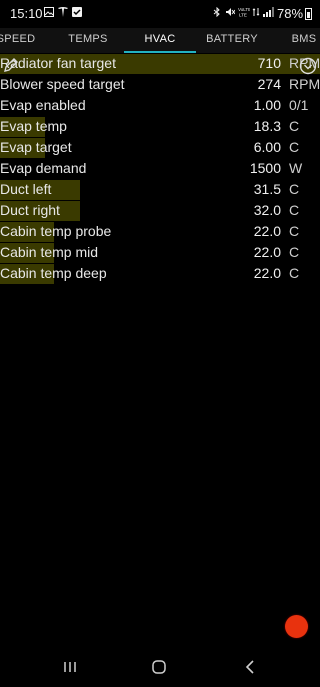 Image resolution: width=320 pixels, height=687 pixels. What do you see at coordinates (294, 40) in the screenshot?
I see `tab-bms: BMS` at bounding box center [294, 40].